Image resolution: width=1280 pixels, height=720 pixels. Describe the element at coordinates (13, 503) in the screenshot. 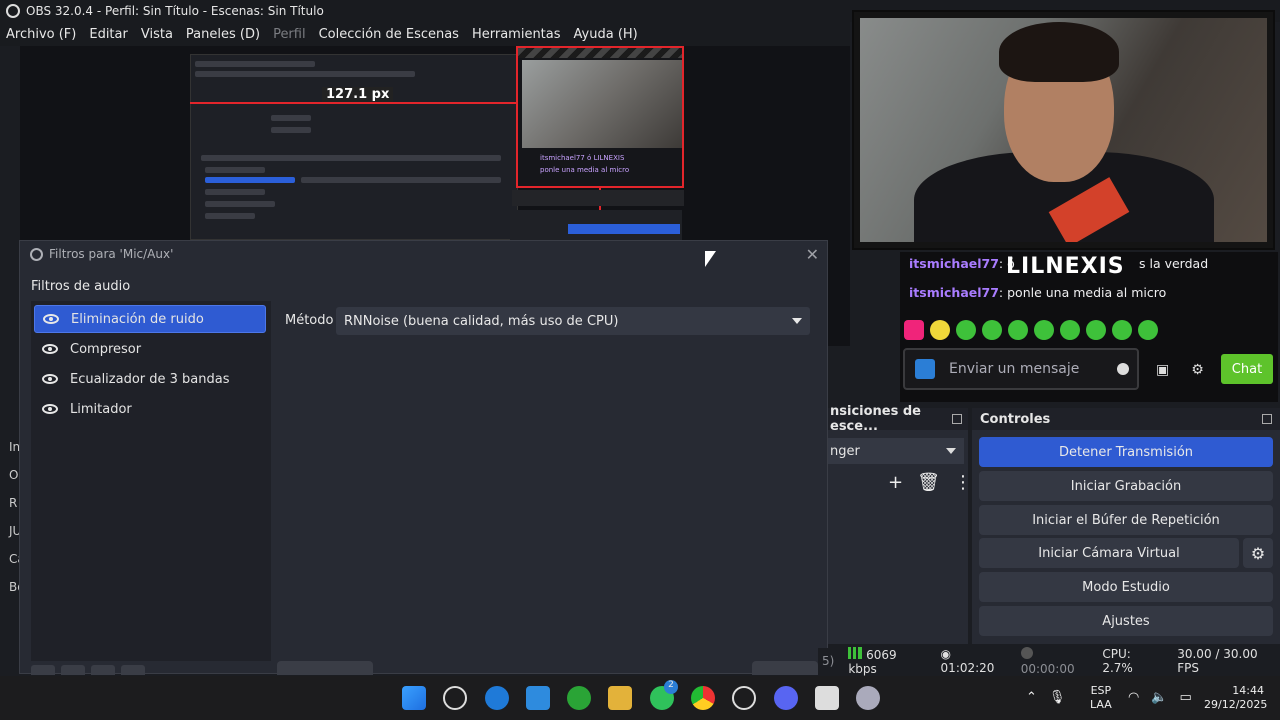

I see `scene-item: R` at that location.